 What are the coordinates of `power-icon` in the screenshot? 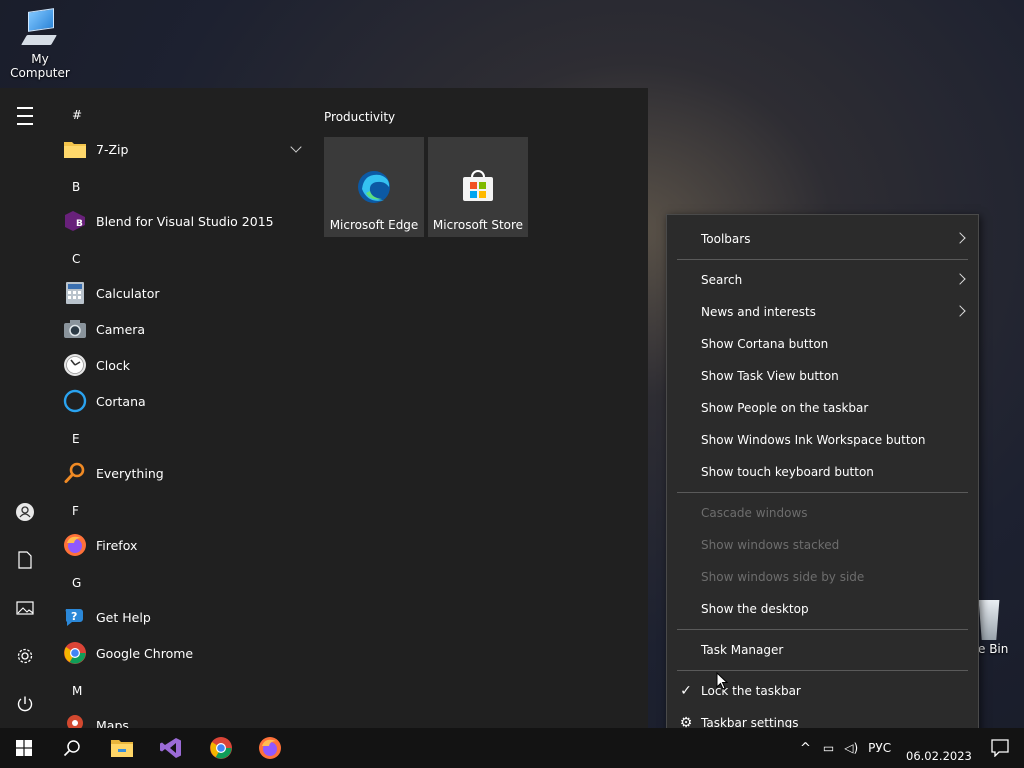 It's located at (25, 704).